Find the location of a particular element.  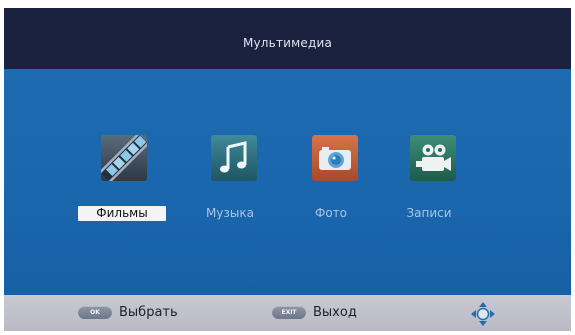

page-title: Мультимедиа is located at coordinates (287, 42).